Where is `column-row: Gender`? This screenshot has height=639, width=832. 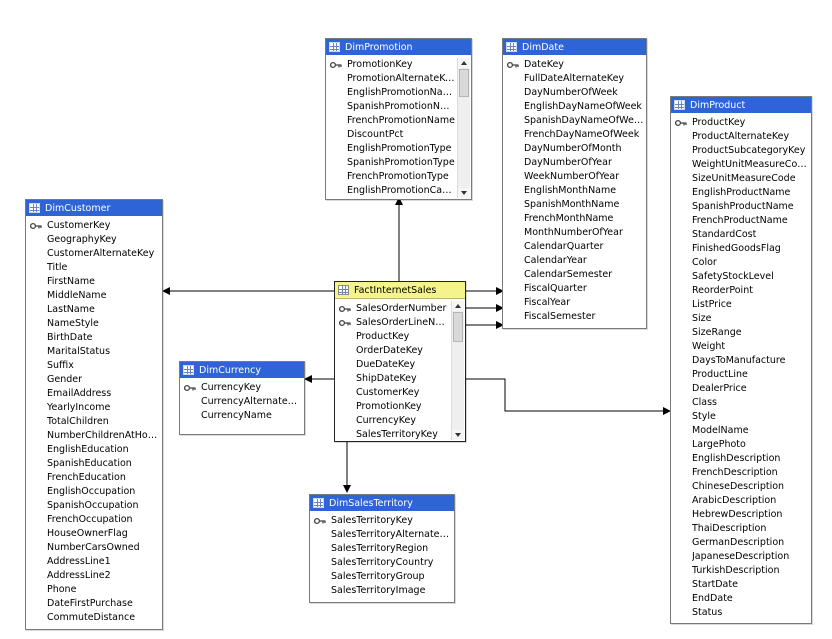 column-row: Gender is located at coordinates (94, 380).